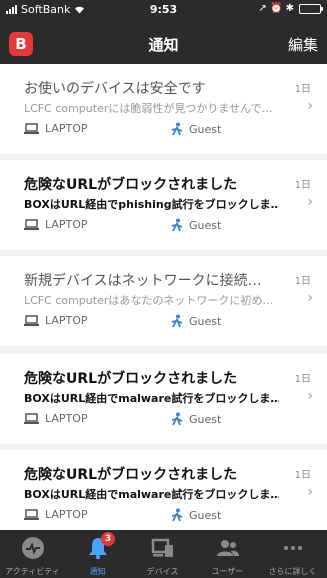  I want to click on notification-badge: 3, so click(108, 539).